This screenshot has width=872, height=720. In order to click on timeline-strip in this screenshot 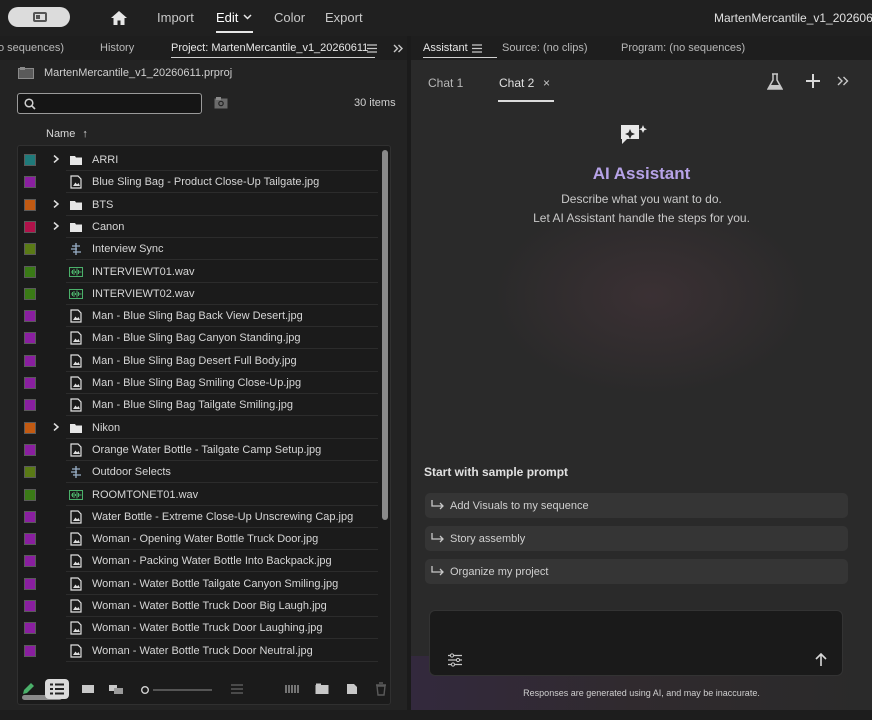, I will do `click(436, 715)`.